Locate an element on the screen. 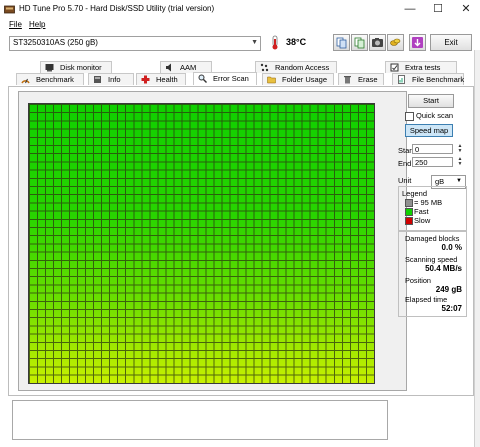  copy-info-icon is located at coordinates (341, 43).